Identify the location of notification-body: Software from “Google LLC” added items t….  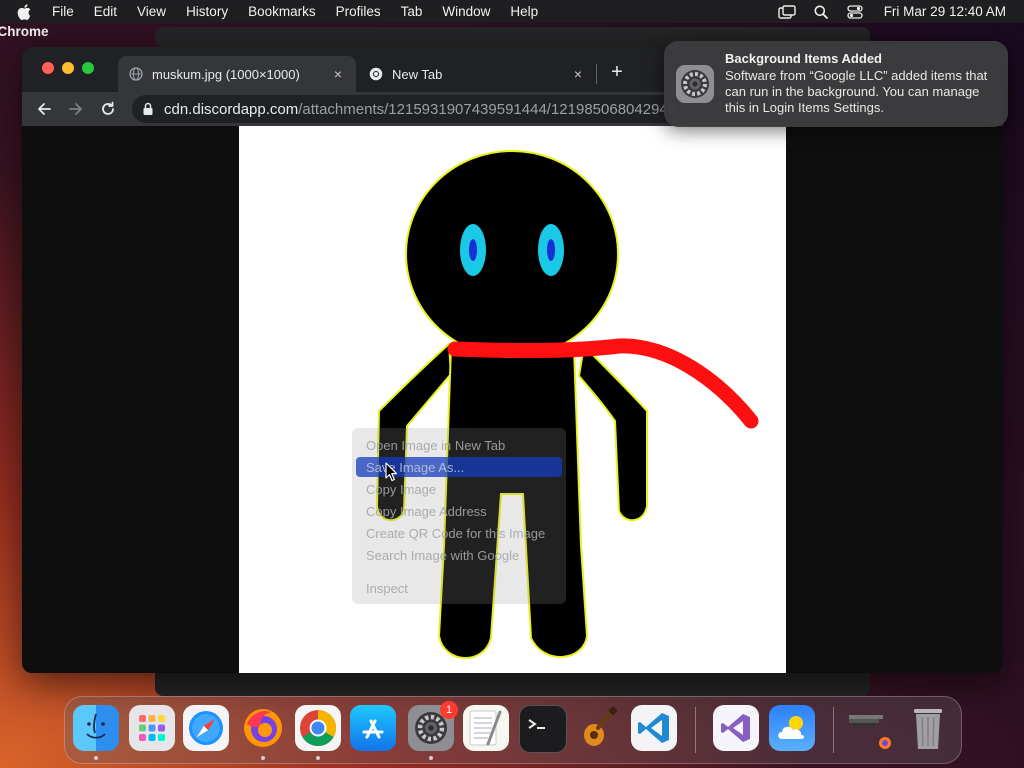
(856, 91).